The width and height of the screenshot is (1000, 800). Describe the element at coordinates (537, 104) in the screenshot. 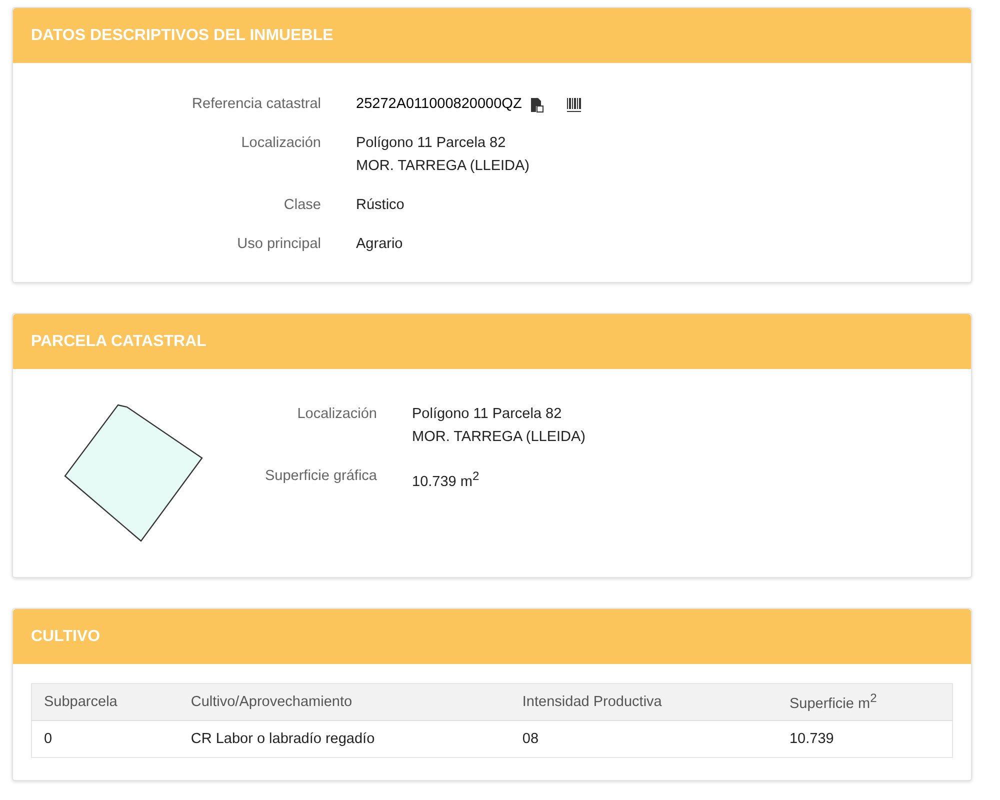

I see `copy-icon` at that location.